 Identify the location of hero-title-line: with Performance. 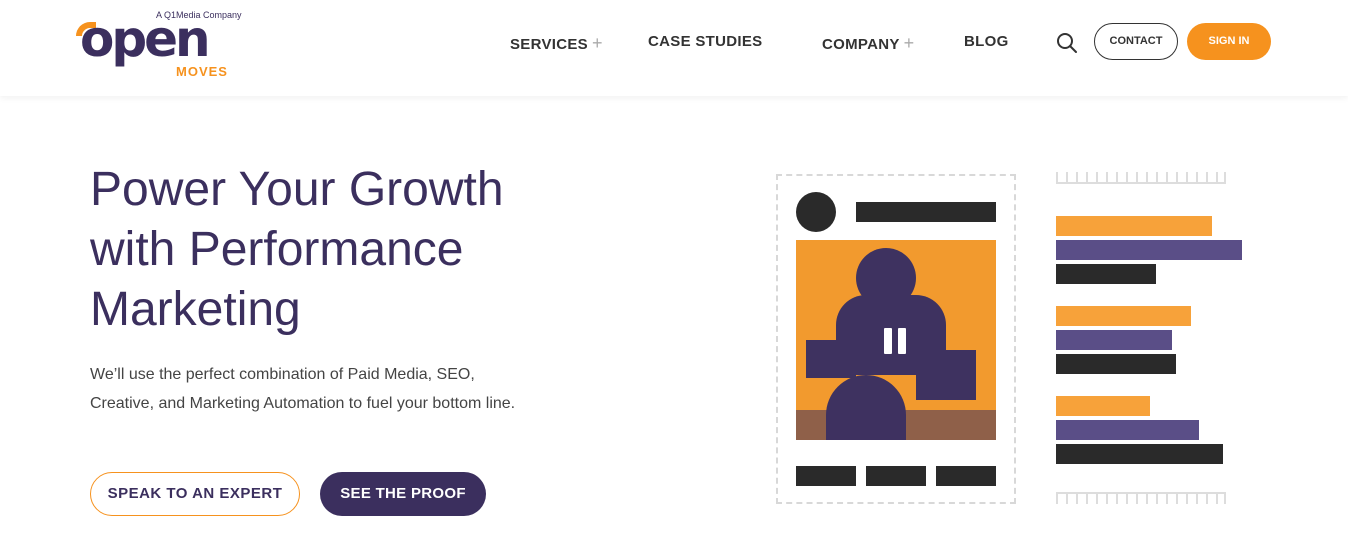
(277, 249).